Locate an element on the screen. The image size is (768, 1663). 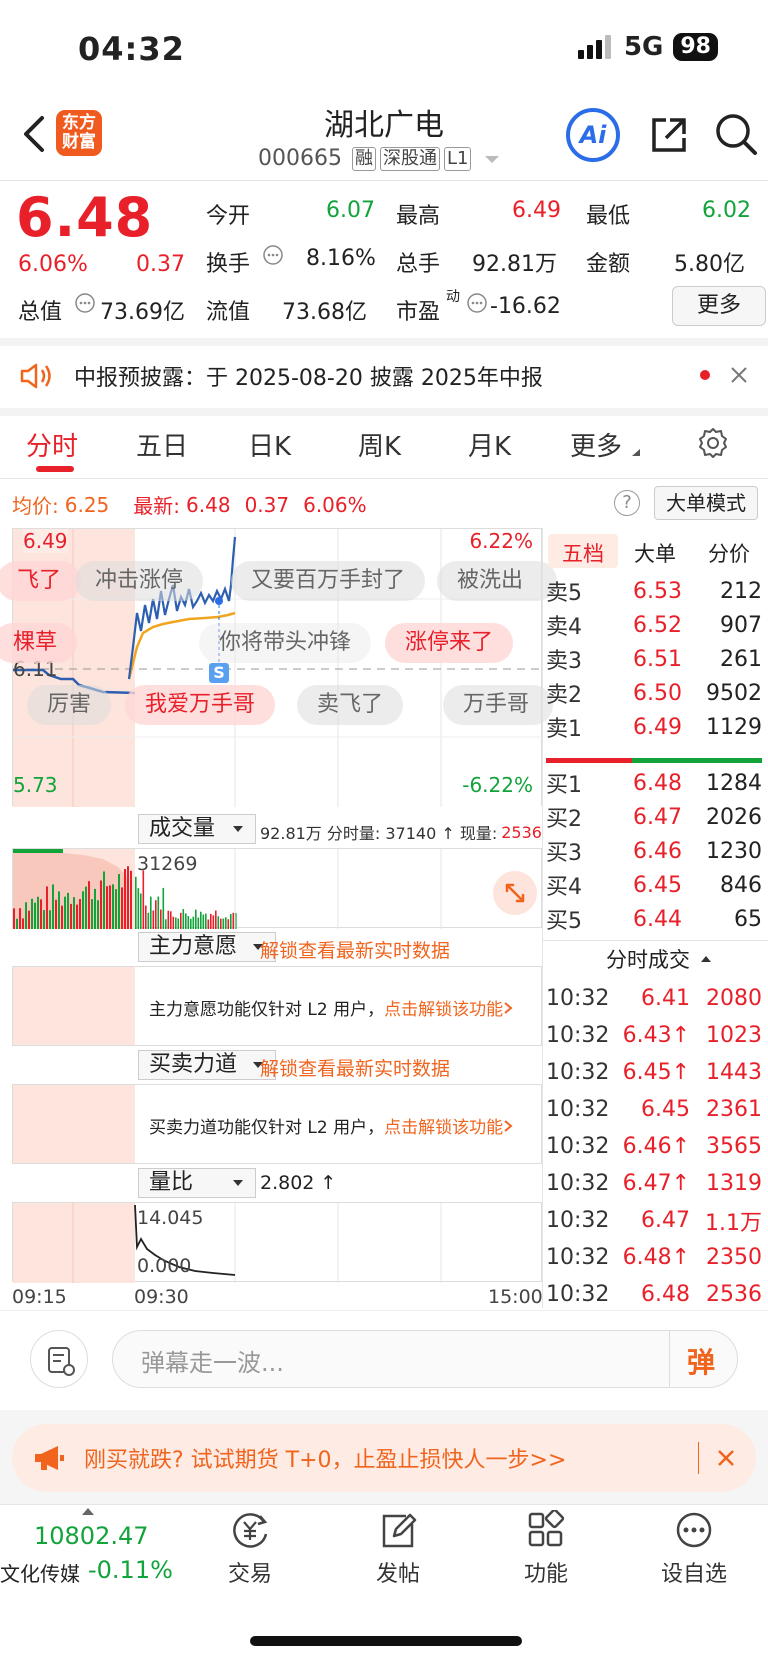
danmu-bubble: 冲击涨停 is located at coordinates (139, 581).